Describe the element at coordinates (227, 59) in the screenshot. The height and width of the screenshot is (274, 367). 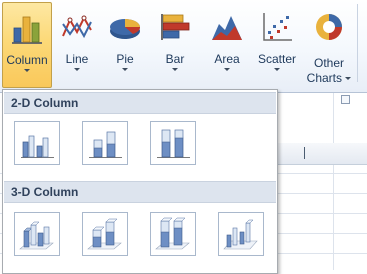
I see `area-chart-label: Area` at that location.